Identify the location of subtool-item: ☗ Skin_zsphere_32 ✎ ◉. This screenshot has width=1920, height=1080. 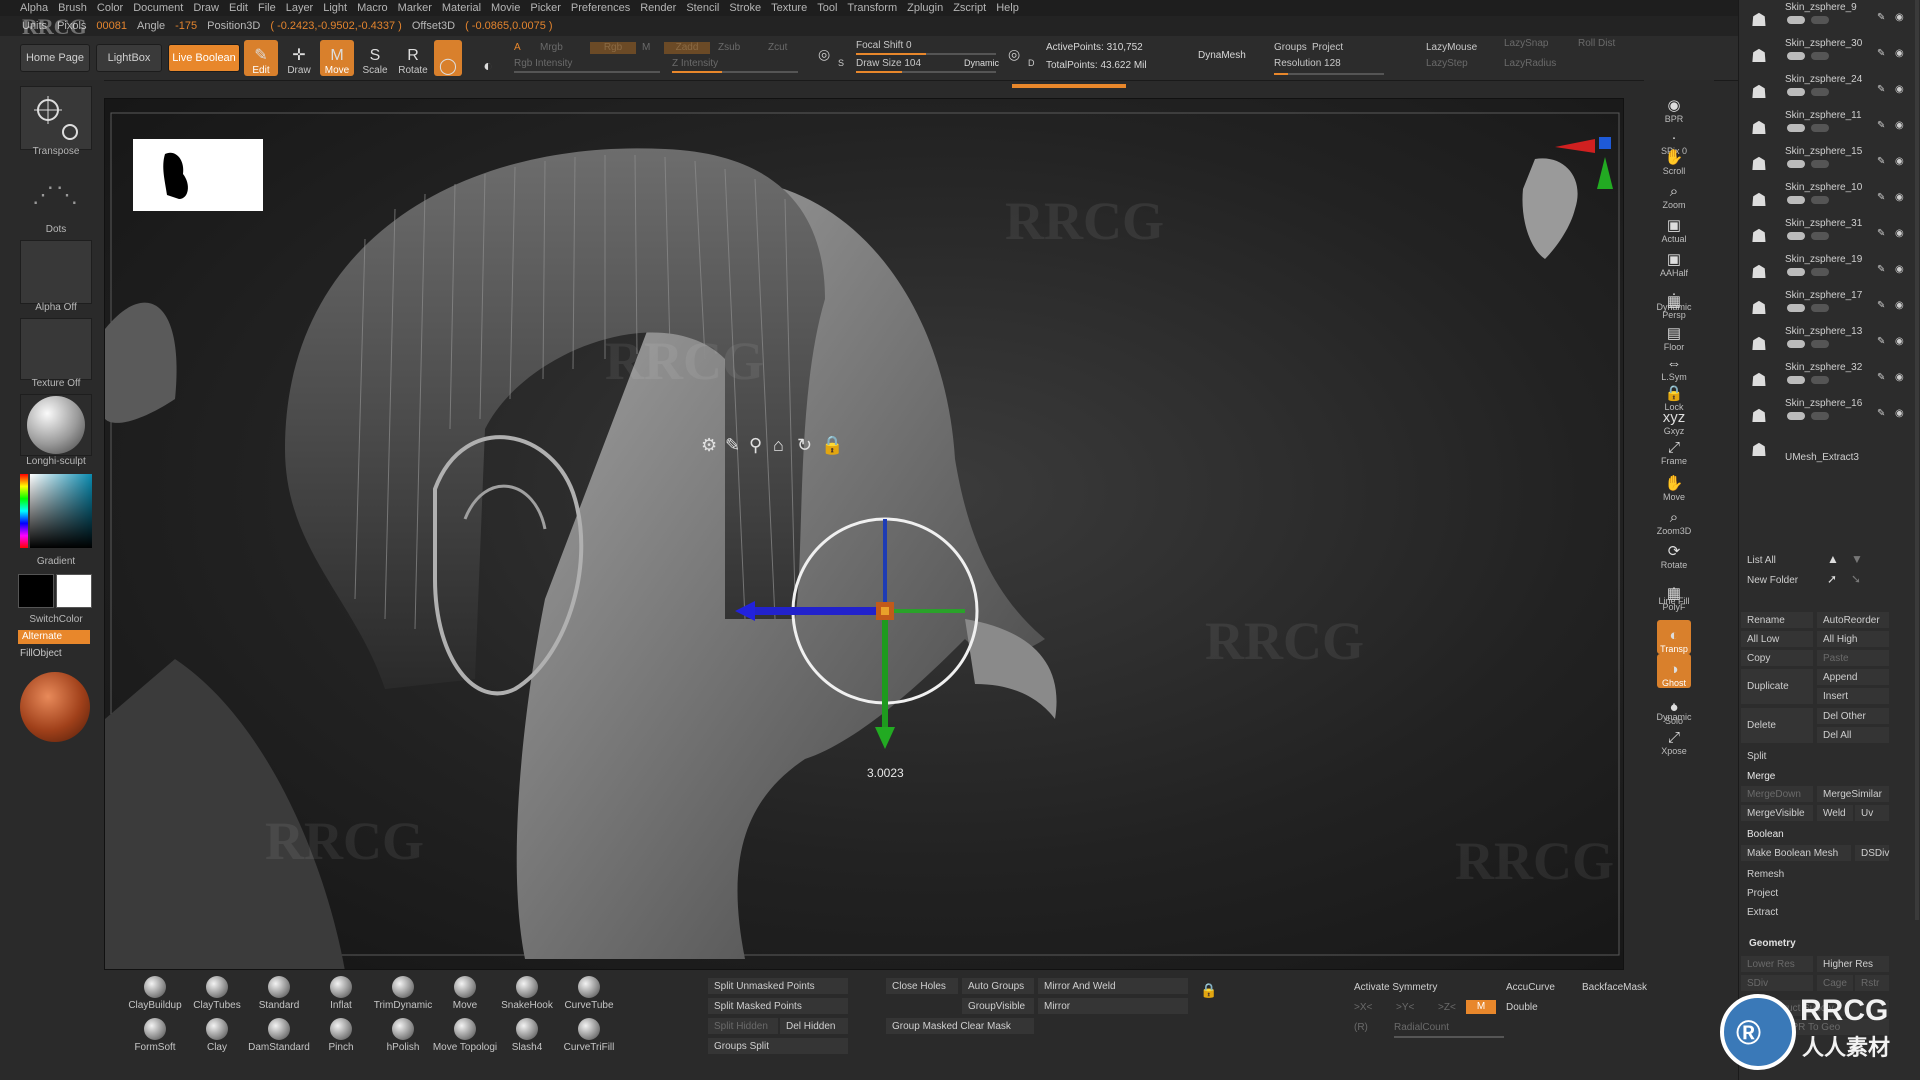
(1829, 380).